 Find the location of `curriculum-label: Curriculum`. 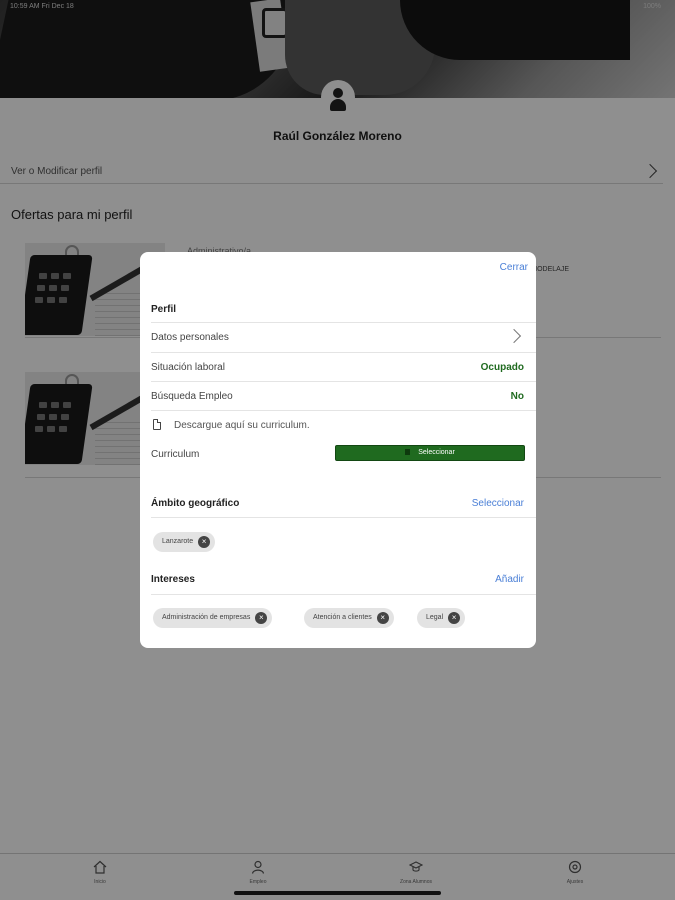

curriculum-label: Curriculum is located at coordinates (175, 454).